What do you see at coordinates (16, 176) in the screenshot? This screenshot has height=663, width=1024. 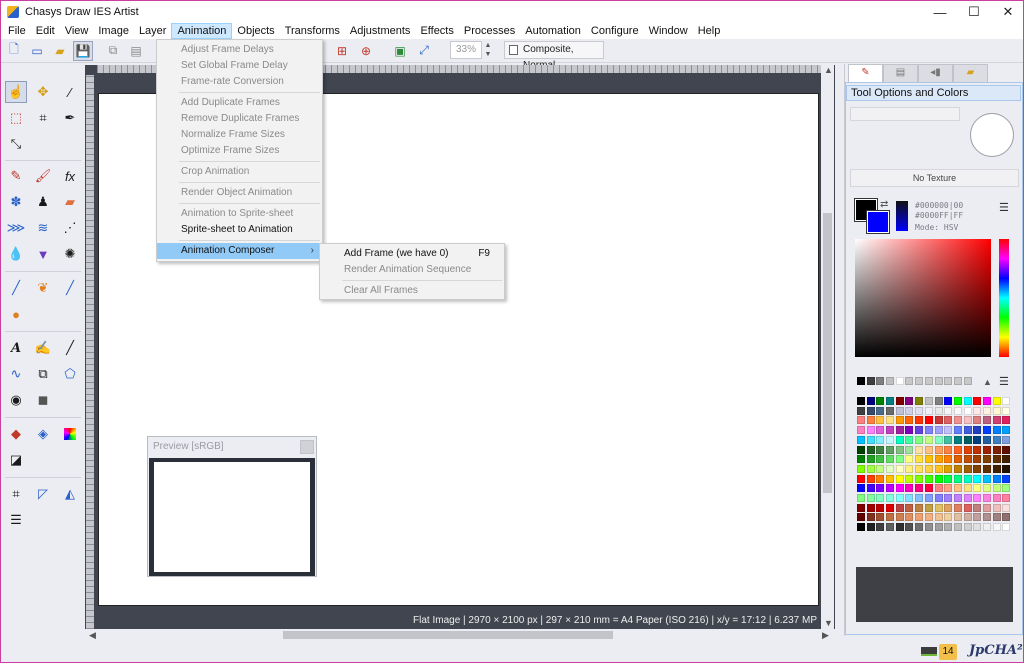 I see `pencil-tool-icon: ✎` at bounding box center [16, 176].